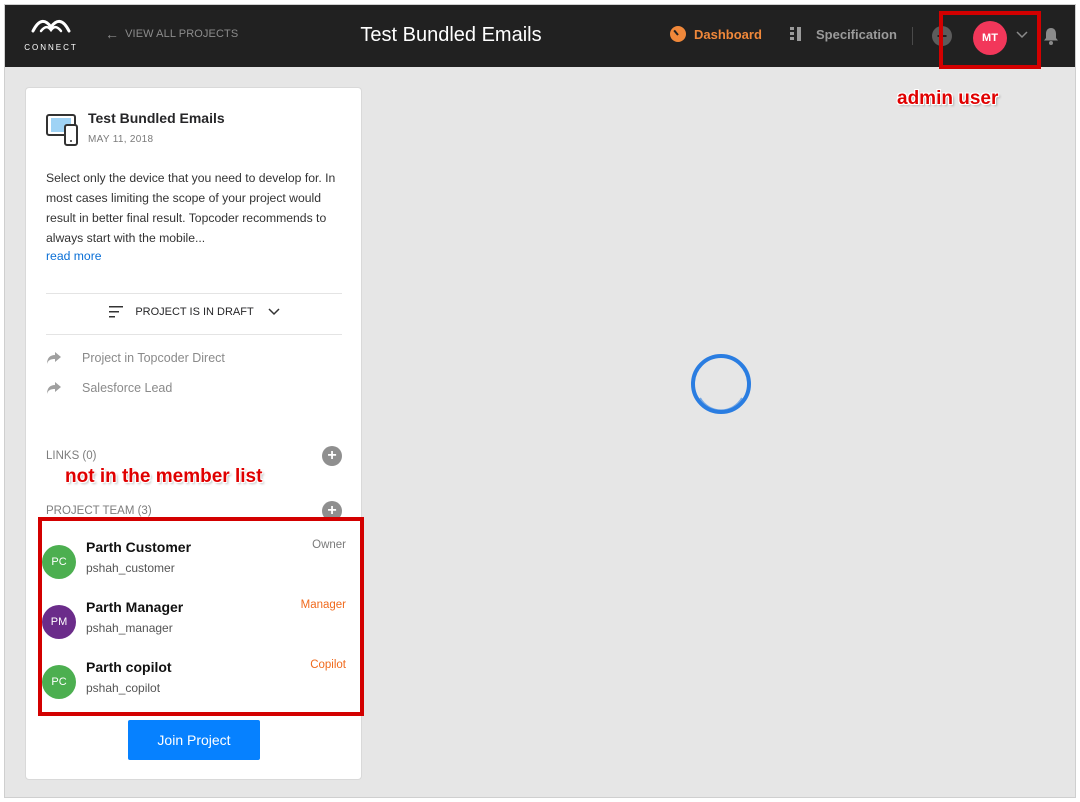 The height and width of the screenshot is (802, 1080). I want to click on device-icon, so click(62, 130).